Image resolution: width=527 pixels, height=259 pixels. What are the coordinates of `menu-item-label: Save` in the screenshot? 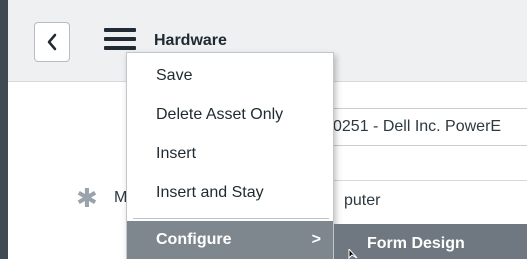 It's located at (174, 75).